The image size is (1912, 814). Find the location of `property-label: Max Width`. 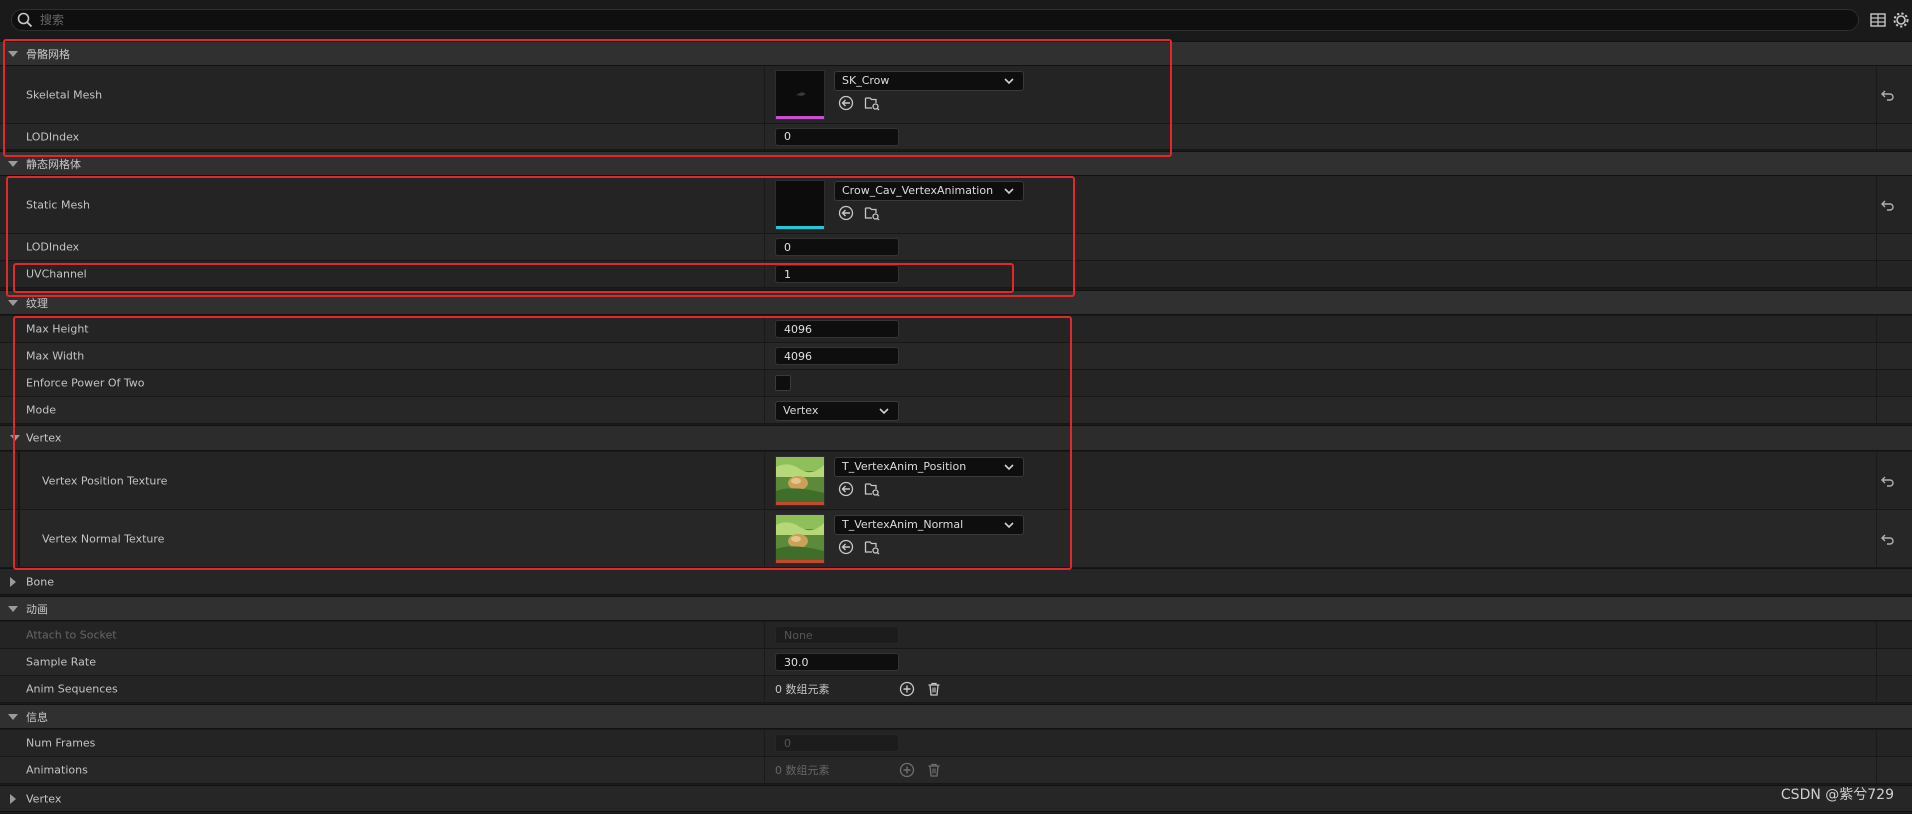

property-label: Max Width is located at coordinates (55, 356).